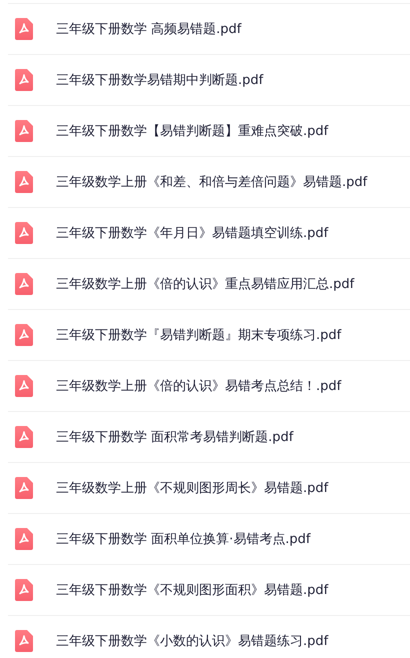  I want to click on file-name: 三年级下册数学『易错判断题』期末专项练习.pdf, so click(199, 335).